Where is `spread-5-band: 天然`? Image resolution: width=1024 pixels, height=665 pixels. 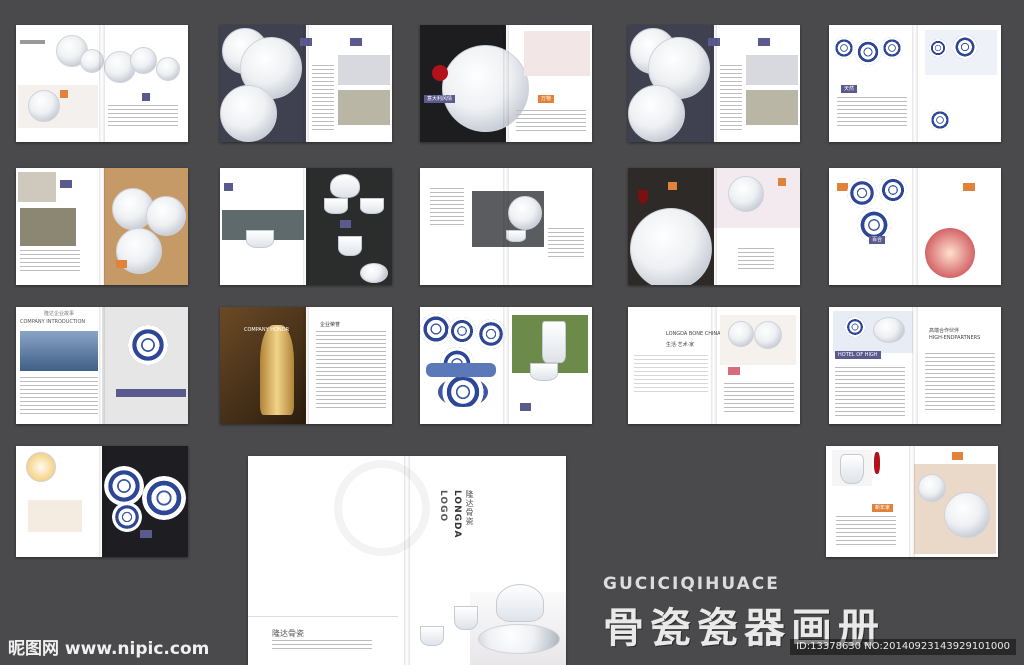
spread-5-band: 天然 is located at coordinates (849, 89).